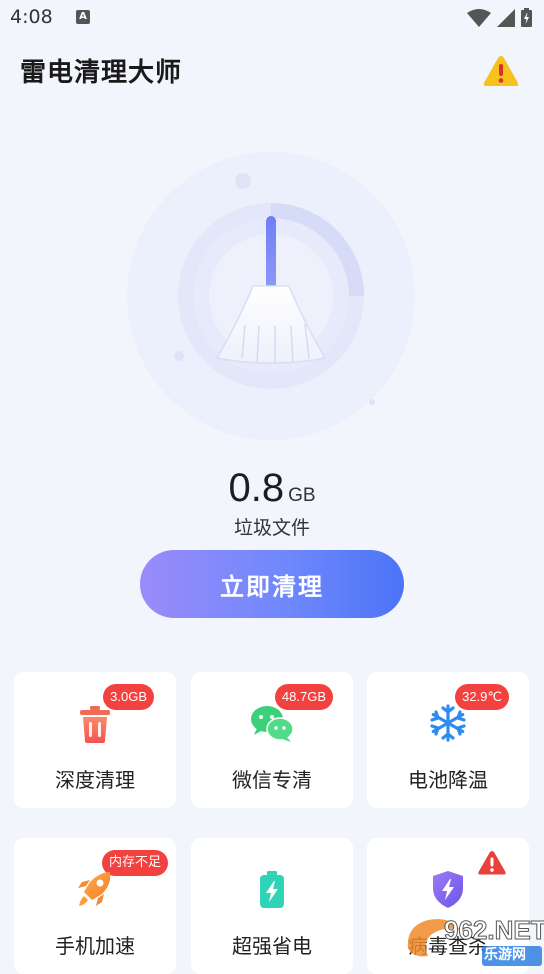 This screenshot has width=544, height=974. I want to click on status-bar: 4:08 A, so click(272, 18).